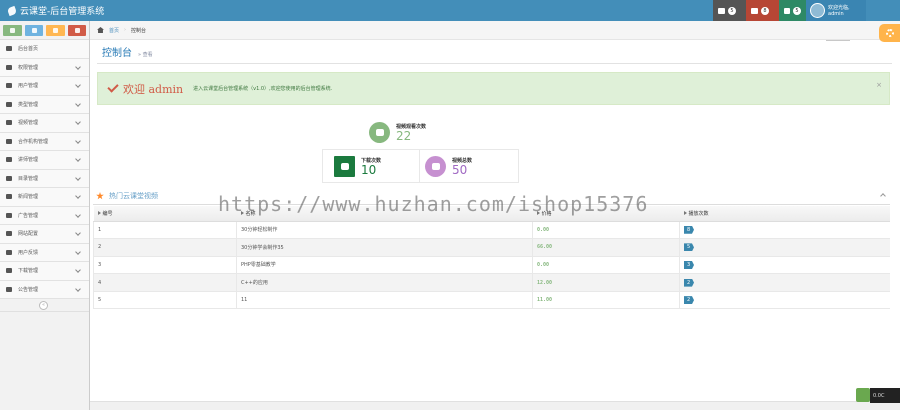  Describe the element at coordinates (44, 271) in the screenshot. I see `sidebar-item: 下载管理` at that location.